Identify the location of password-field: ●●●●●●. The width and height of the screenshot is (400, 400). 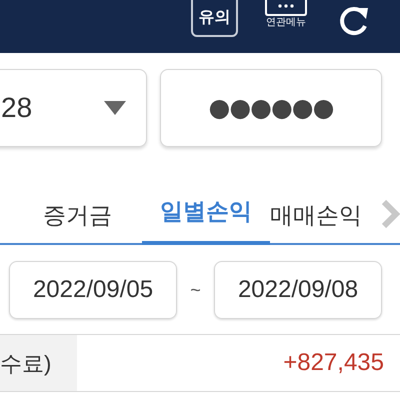
(271, 108).